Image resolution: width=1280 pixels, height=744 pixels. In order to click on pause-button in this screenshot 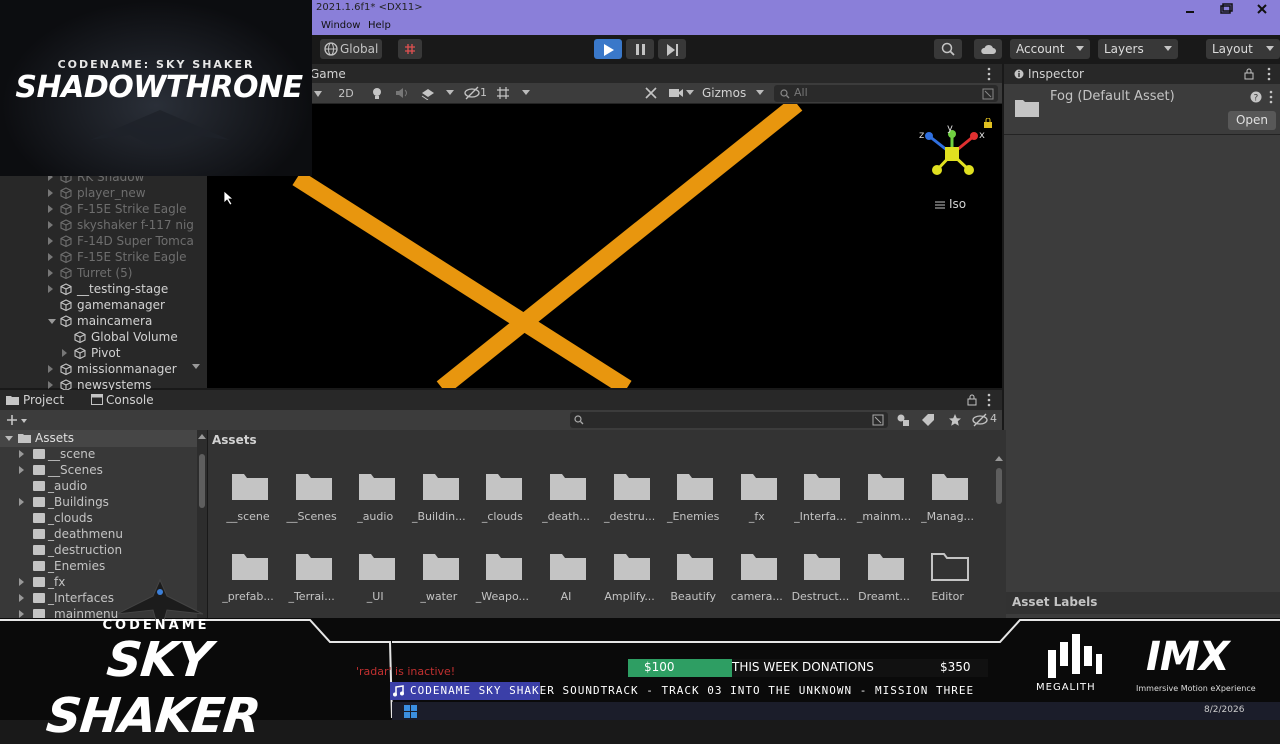, I will do `click(640, 49)`.